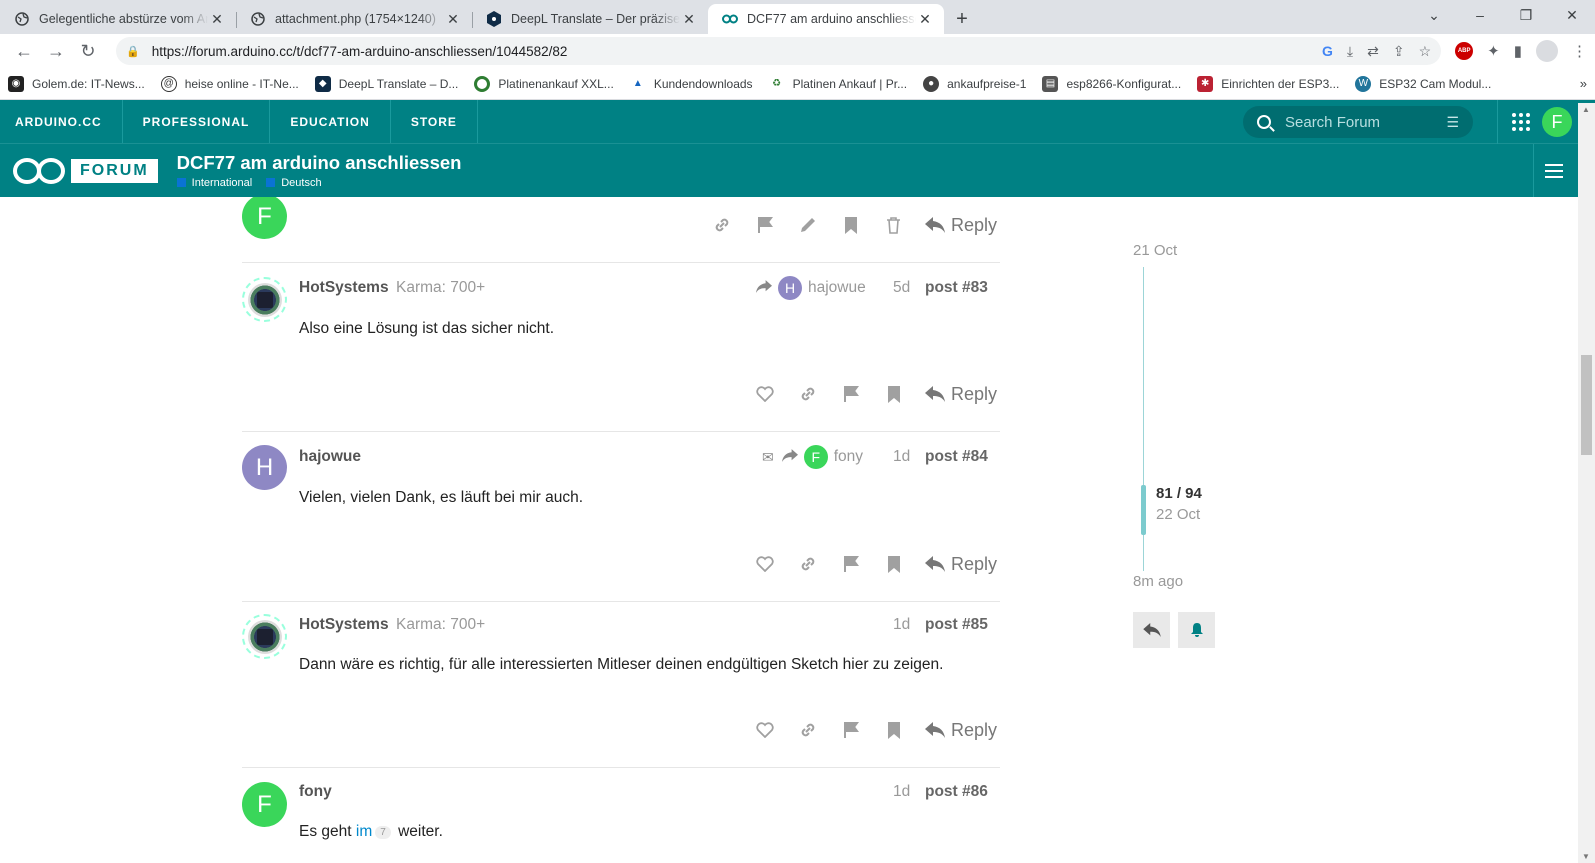 The image size is (1595, 863). Describe the element at coordinates (197, 121) in the screenshot. I see `nav-professional: PROFESSIONAL` at that location.